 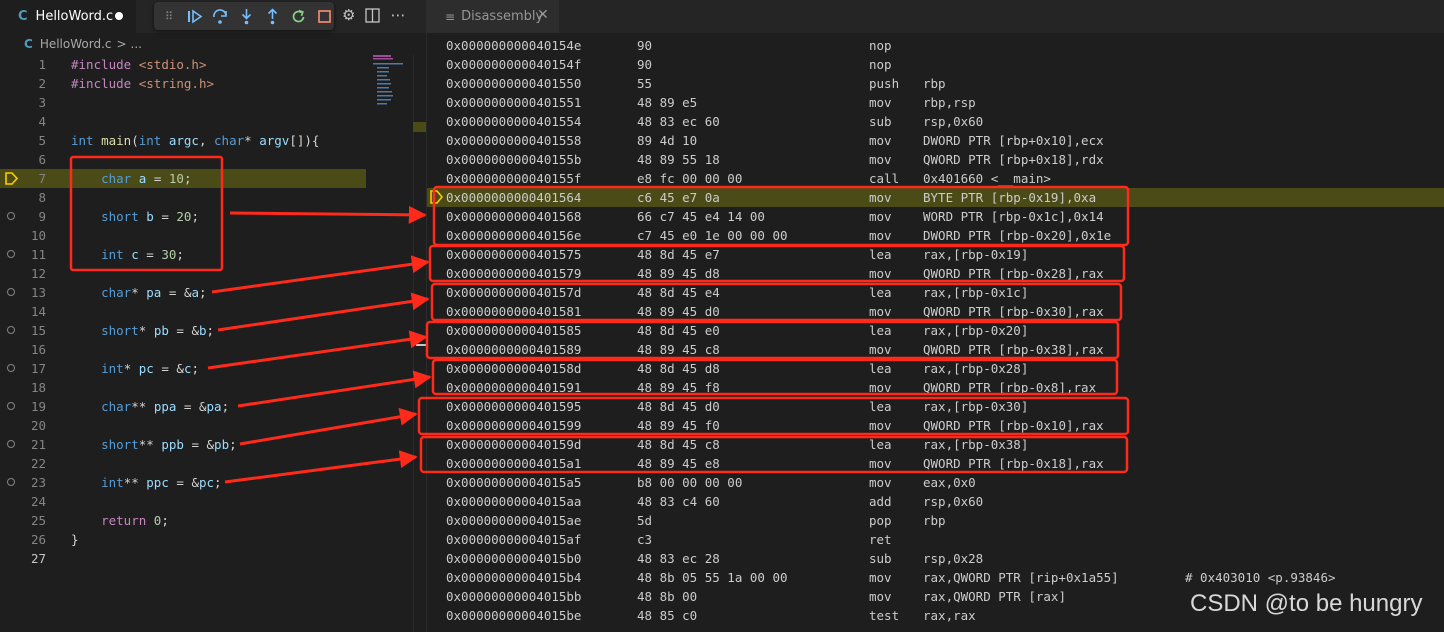 I want to click on instruction-bytes: e8 fc 00 00 00, so click(x=690, y=178).